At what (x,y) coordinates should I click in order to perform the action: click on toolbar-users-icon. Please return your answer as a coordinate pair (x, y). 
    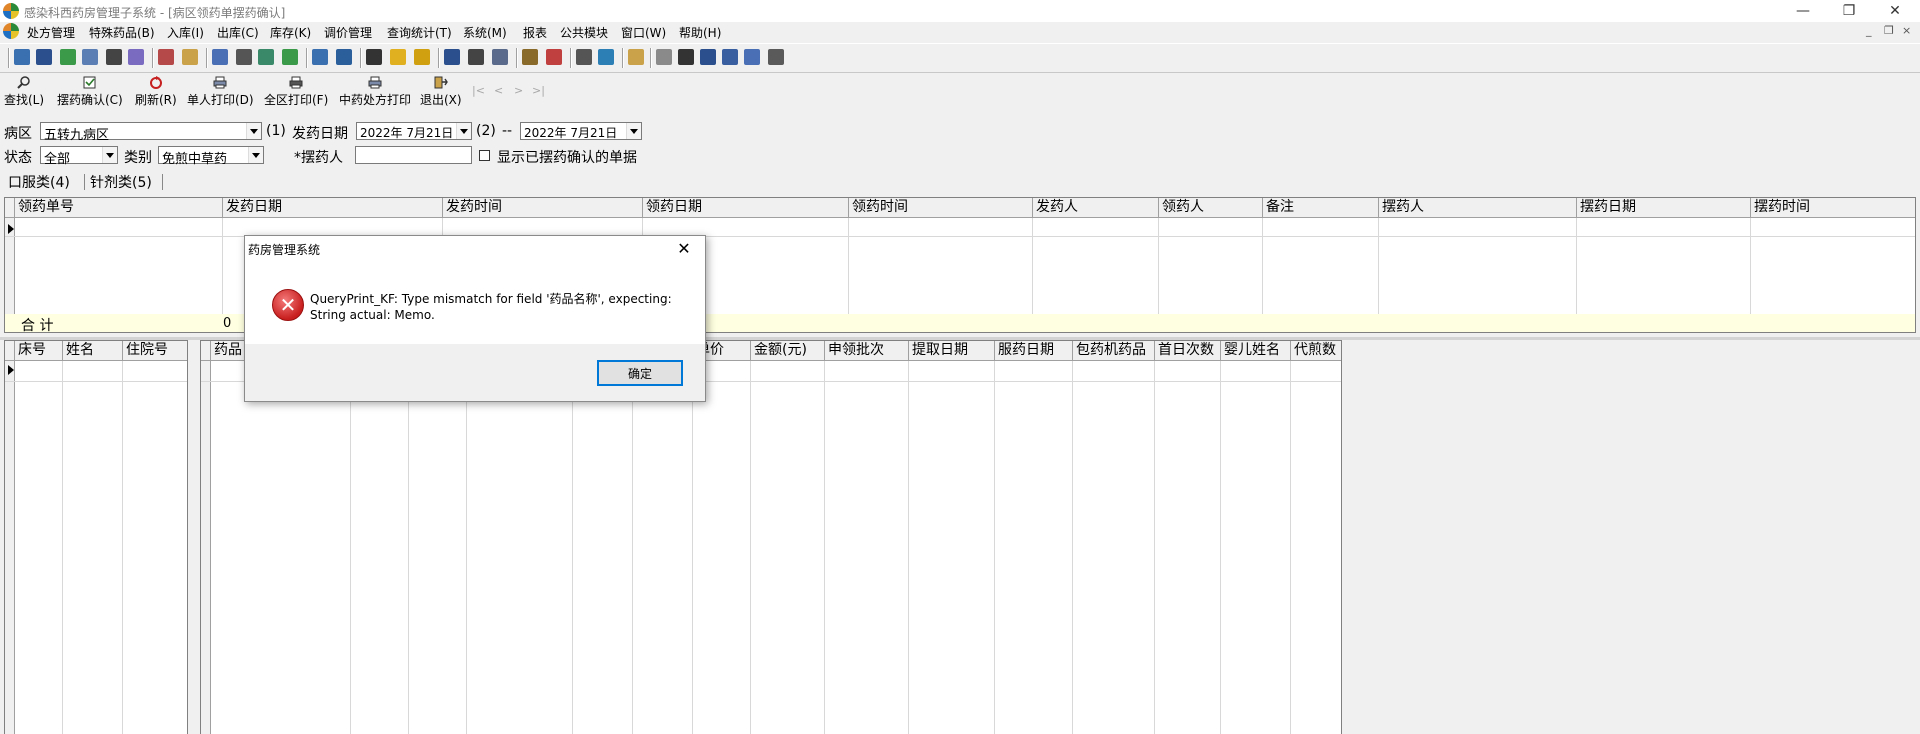
    Looking at the image, I should click on (136, 57).